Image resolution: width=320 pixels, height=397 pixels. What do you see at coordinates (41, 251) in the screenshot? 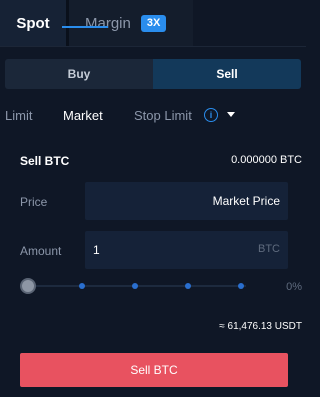
I see `amount-label: Amount` at bounding box center [41, 251].